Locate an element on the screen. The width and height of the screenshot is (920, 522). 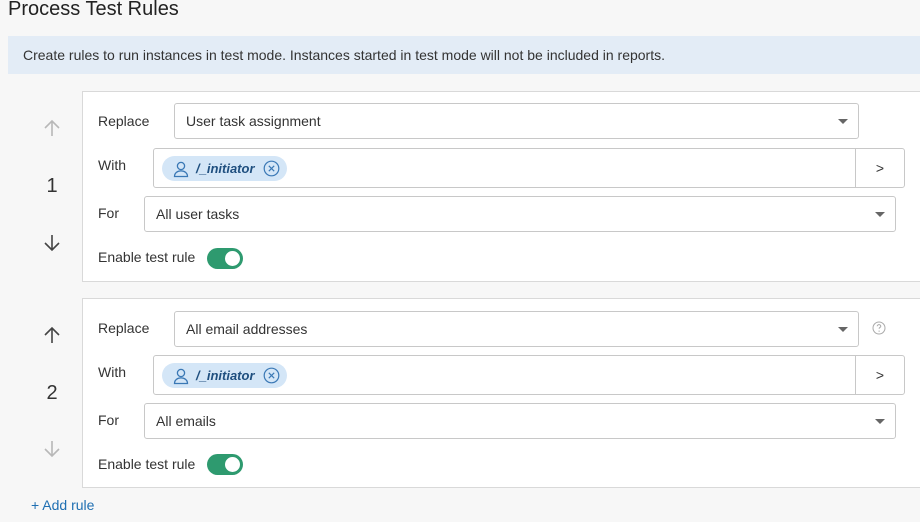
rule-number: 2 is located at coordinates (52, 393).